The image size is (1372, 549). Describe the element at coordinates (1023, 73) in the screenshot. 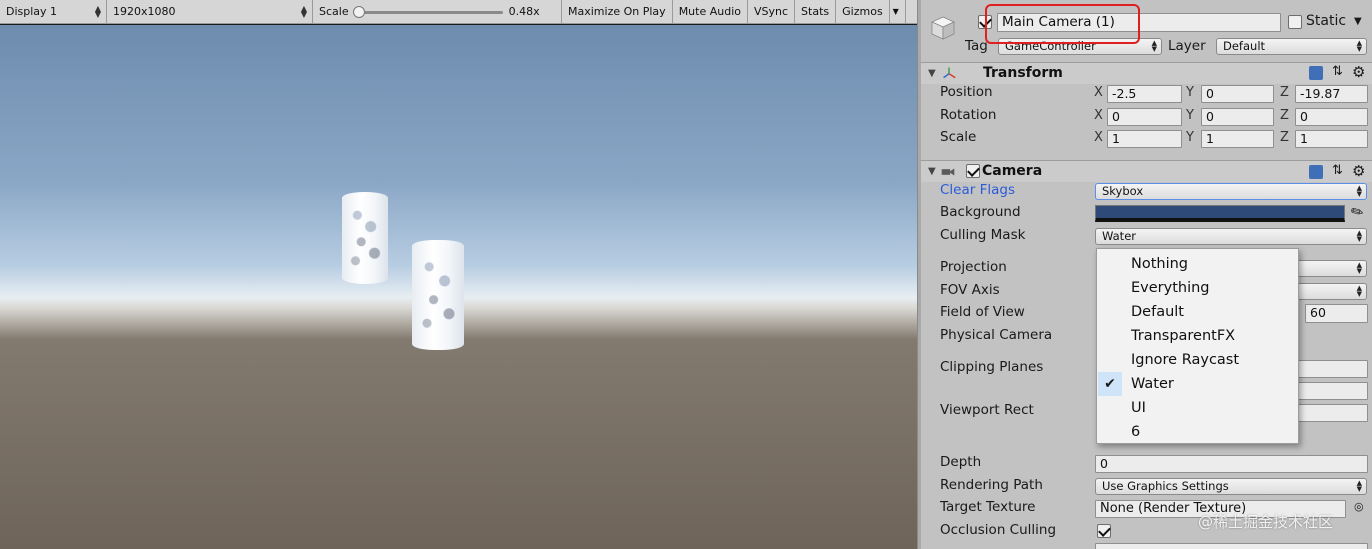

I see `transform-title: Transform` at that location.